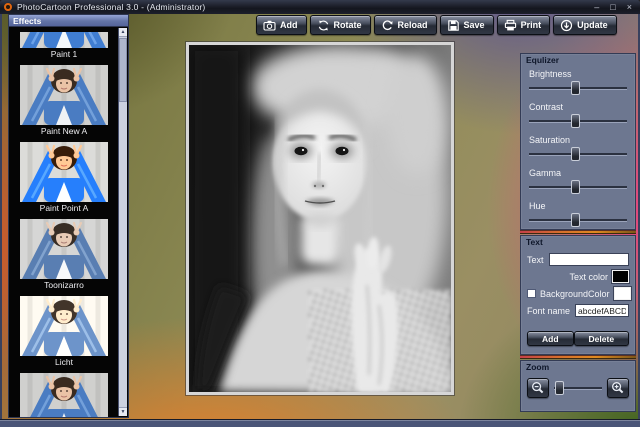 The width and height of the screenshot is (640, 427). I want to click on text-input-row: Text, so click(578, 259).